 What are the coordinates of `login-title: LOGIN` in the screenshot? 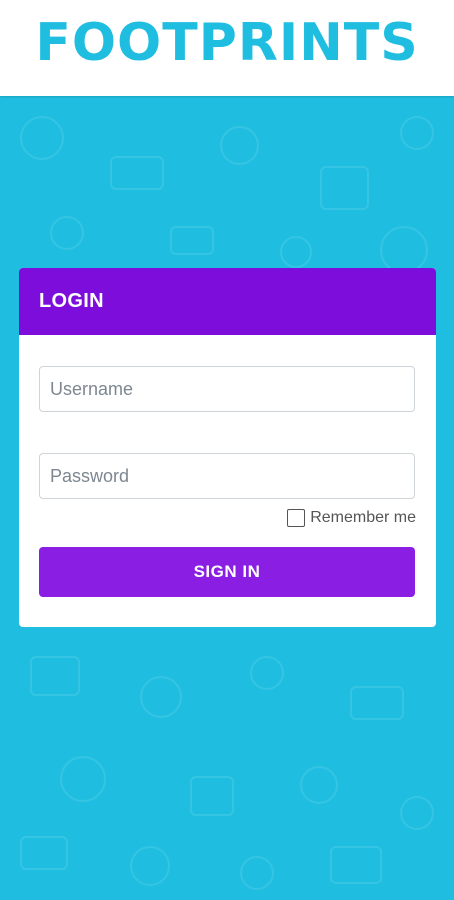 It's located at (71, 301).